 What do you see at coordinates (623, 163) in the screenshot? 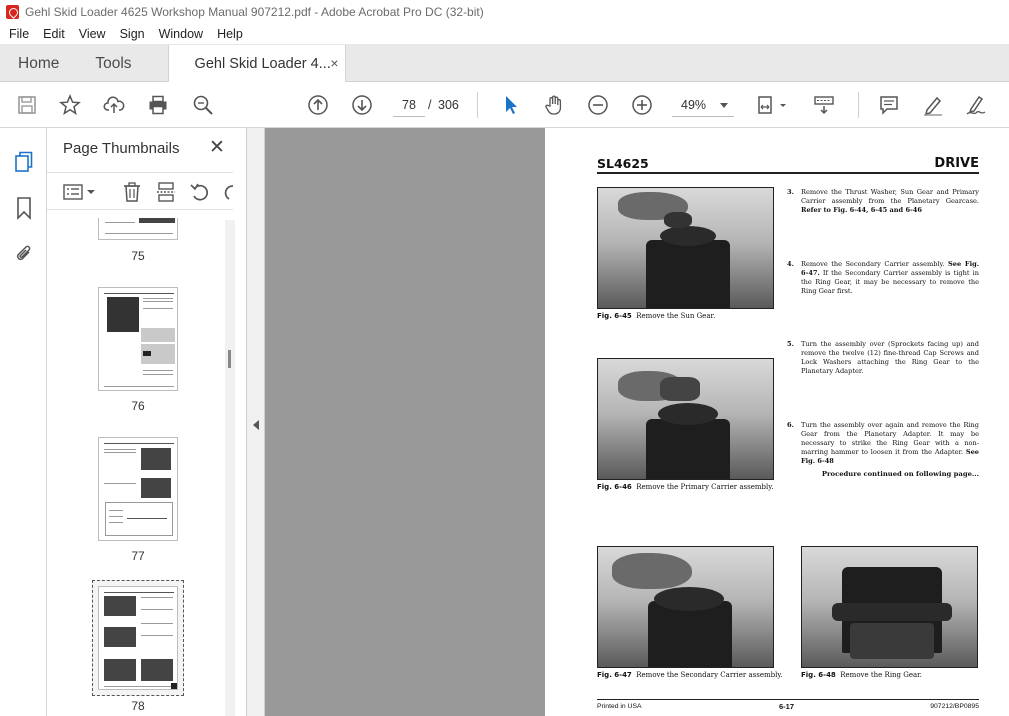
I see `pdf-header-model: SL4625` at bounding box center [623, 163].